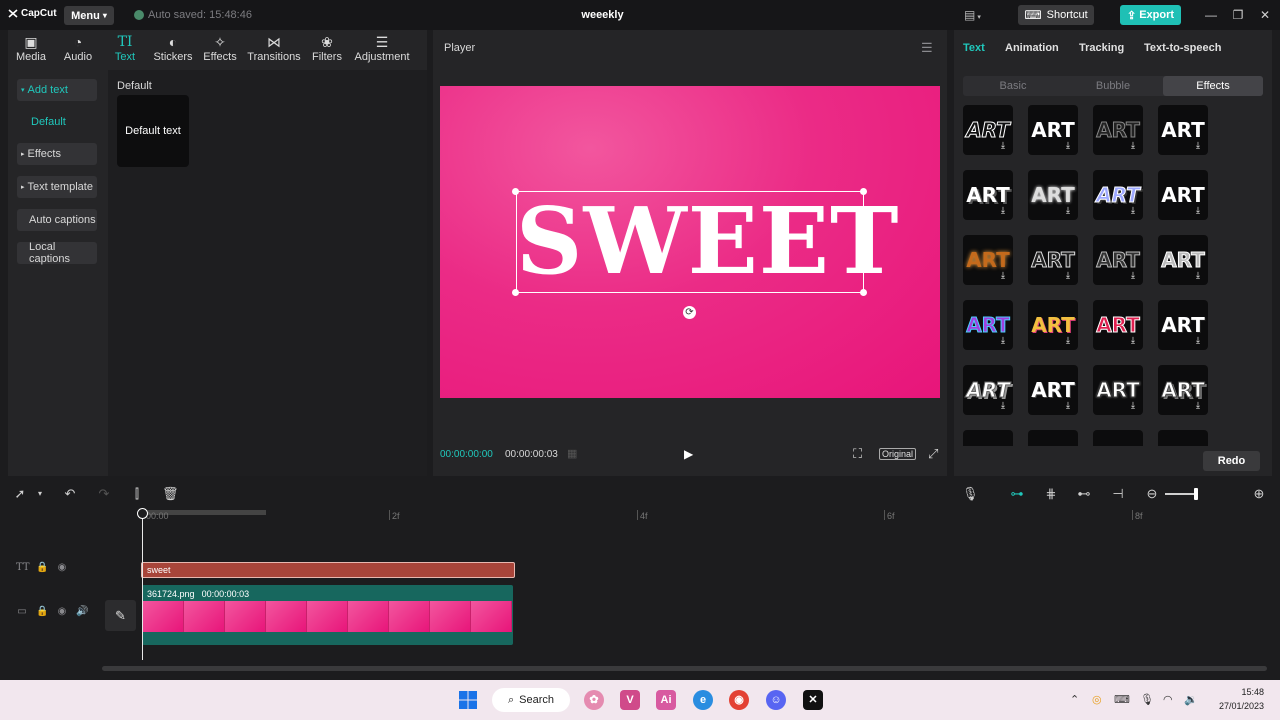 The height and width of the screenshot is (720, 1280). What do you see at coordinates (1017, 494) in the screenshot?
I see `magnet-link-icon: ⊶` at bounding box center [1017, 494].